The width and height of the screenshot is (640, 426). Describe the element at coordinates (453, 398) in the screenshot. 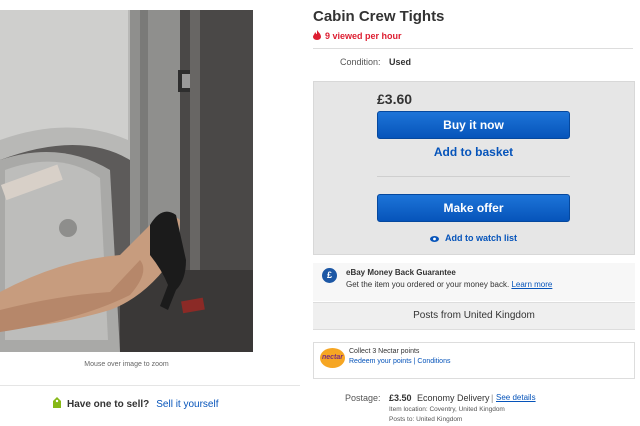

I see `postage-method: Economy Delivery` at that location.